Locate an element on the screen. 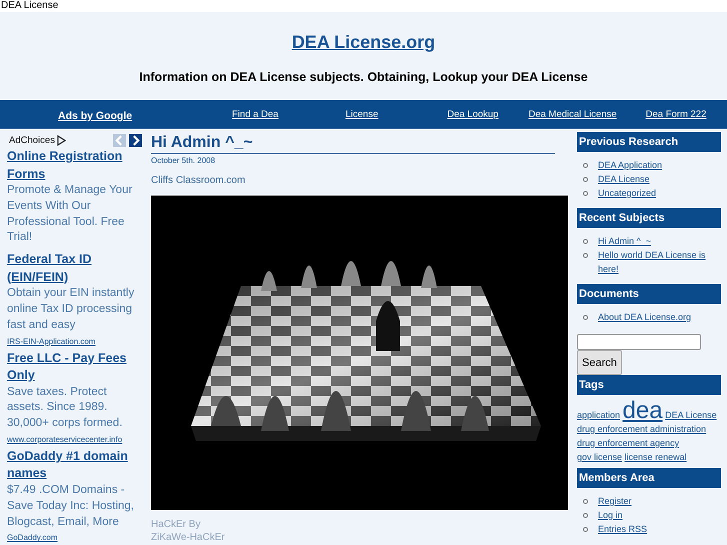  image-caption: HaCkEr By ZiKaWe-HaCkEr is located at coordinates (188, 531).